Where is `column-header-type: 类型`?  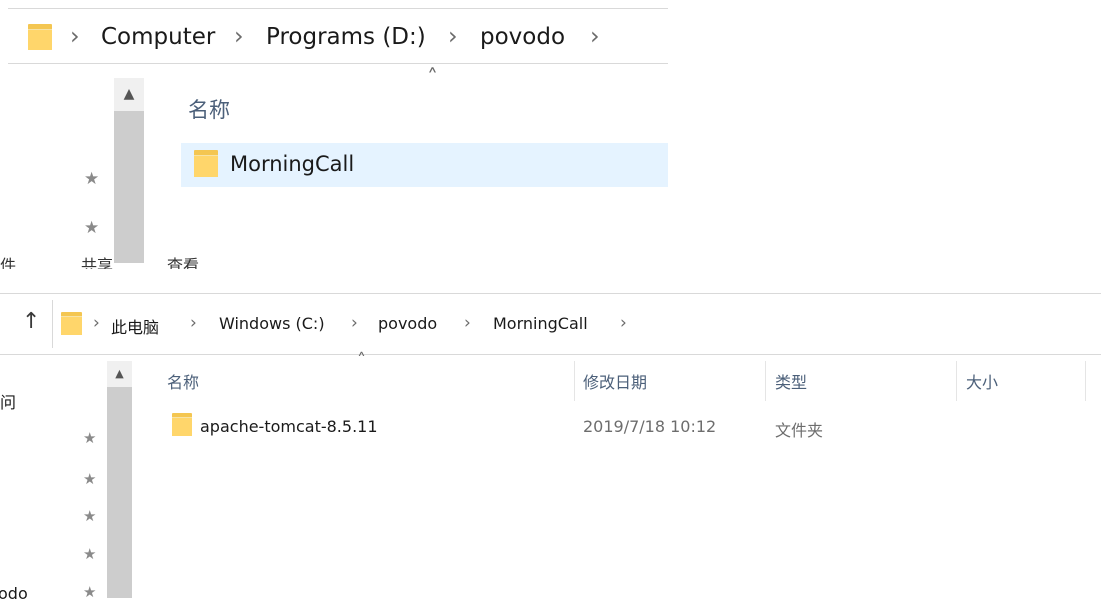
column-header-type: 类型 is located at coordinates (791, 381).